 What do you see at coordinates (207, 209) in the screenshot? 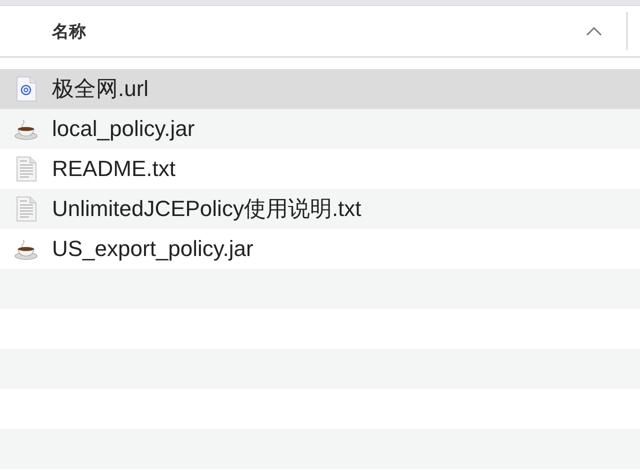
I see `file-name: UnlimitedJCEPolicy使用说明.txt` at bounding box center [207, 209].